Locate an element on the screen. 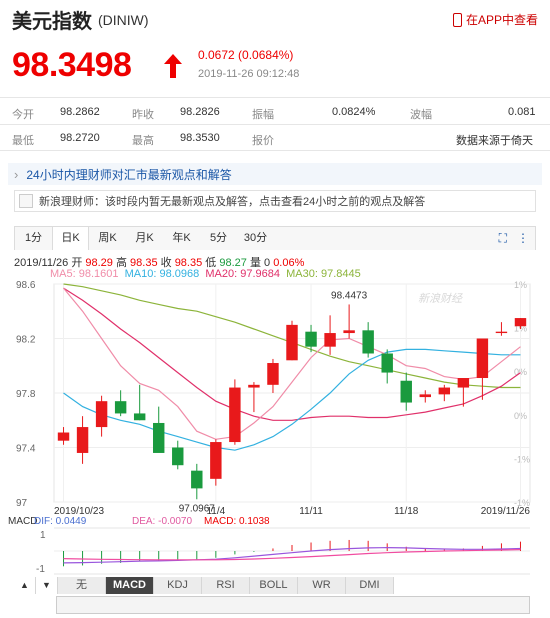  indicator-tab-none: 无 is located at coordinates (82, 585).